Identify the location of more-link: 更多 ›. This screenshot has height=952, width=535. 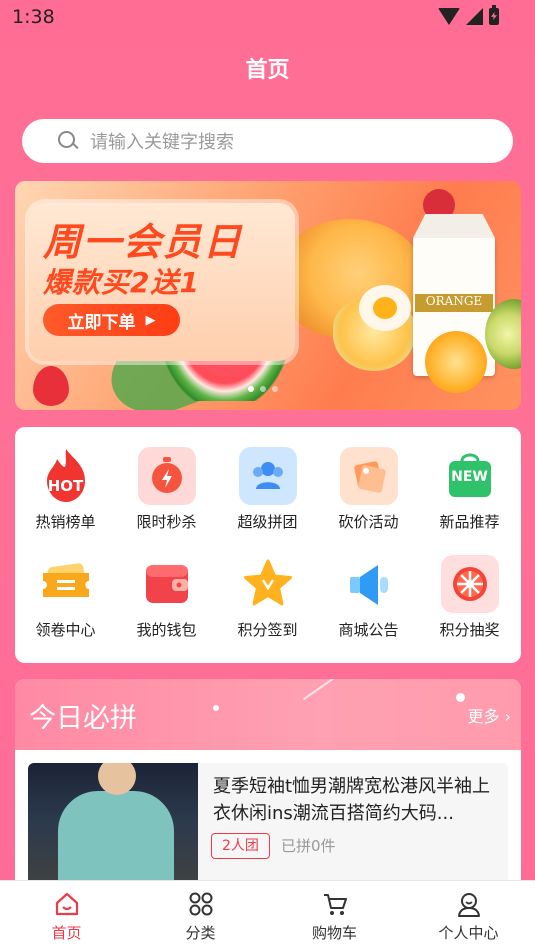
(489, 715).